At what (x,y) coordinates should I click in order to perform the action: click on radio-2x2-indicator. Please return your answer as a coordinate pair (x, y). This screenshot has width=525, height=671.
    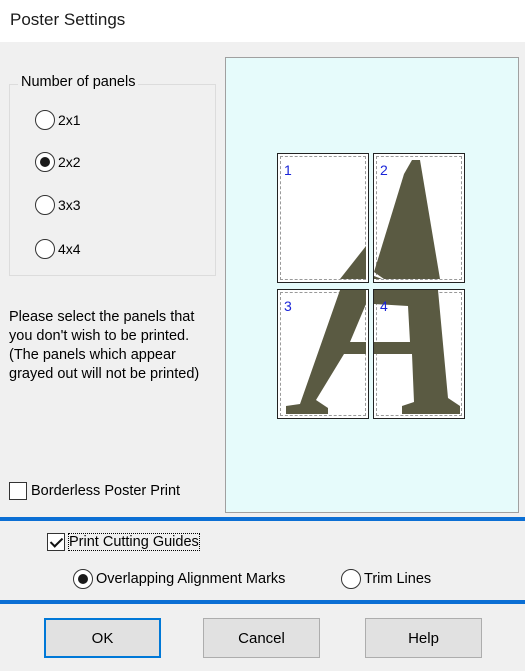
    Looking at the image, I should click on (45, 162).